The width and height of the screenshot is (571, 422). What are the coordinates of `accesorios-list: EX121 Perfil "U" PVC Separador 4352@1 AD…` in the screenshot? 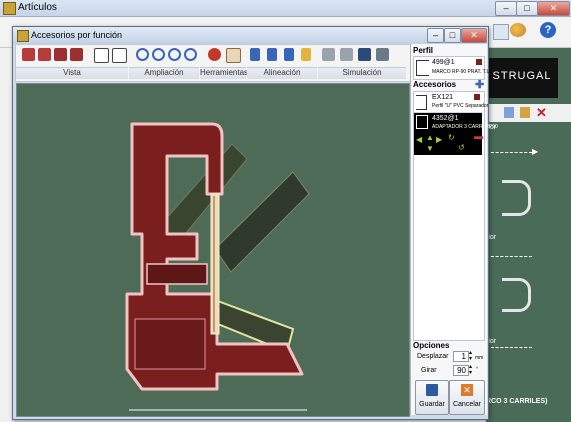 It's located at (455, 216).